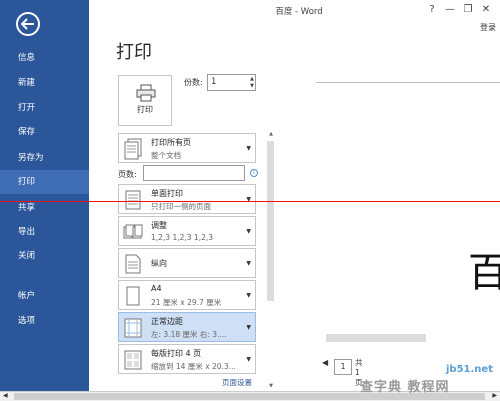  I want to click on copies-input: 1 ▲ ▼, so click(231, 82).